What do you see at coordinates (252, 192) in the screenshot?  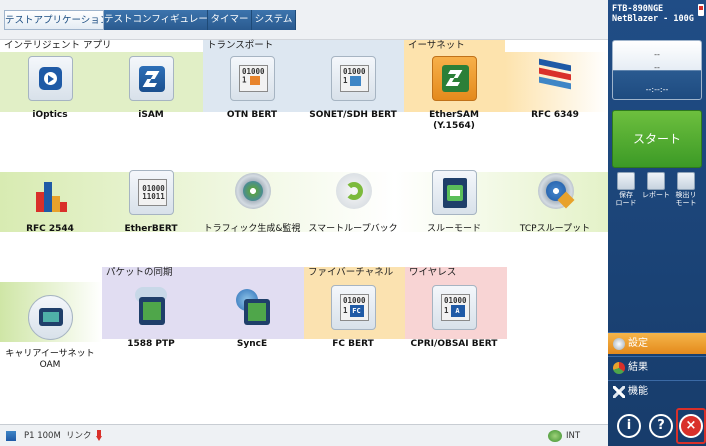 I see `traffic-gen-icon` at bounding box center [252, 192].